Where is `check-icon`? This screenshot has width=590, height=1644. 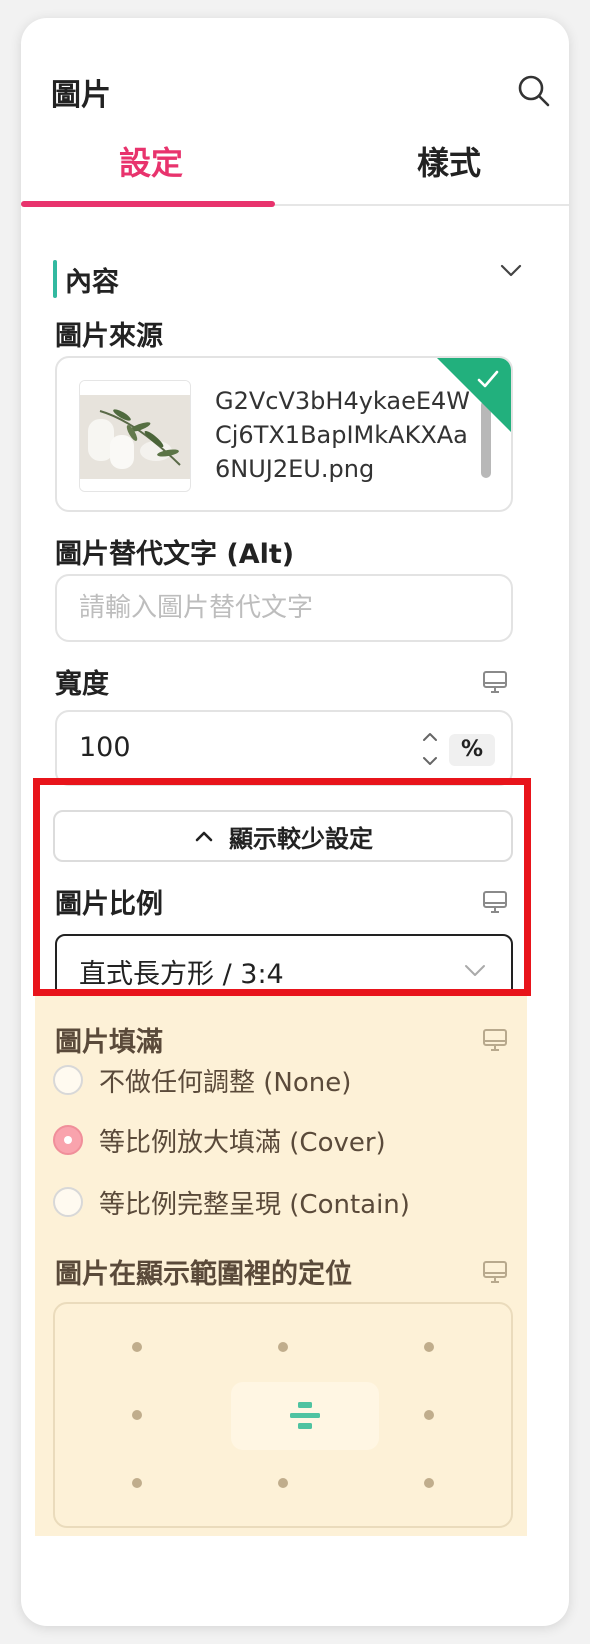
check-icon is located at coordinates (488, 379).